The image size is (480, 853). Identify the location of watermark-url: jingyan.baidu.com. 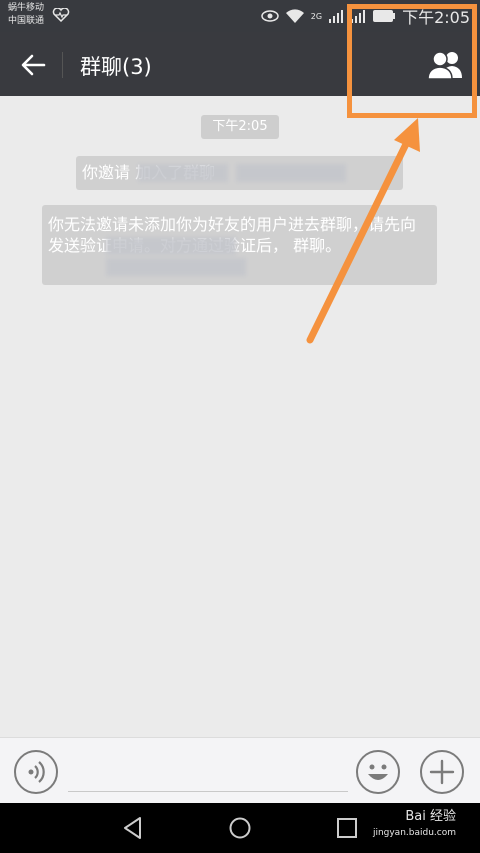
(414, 833).